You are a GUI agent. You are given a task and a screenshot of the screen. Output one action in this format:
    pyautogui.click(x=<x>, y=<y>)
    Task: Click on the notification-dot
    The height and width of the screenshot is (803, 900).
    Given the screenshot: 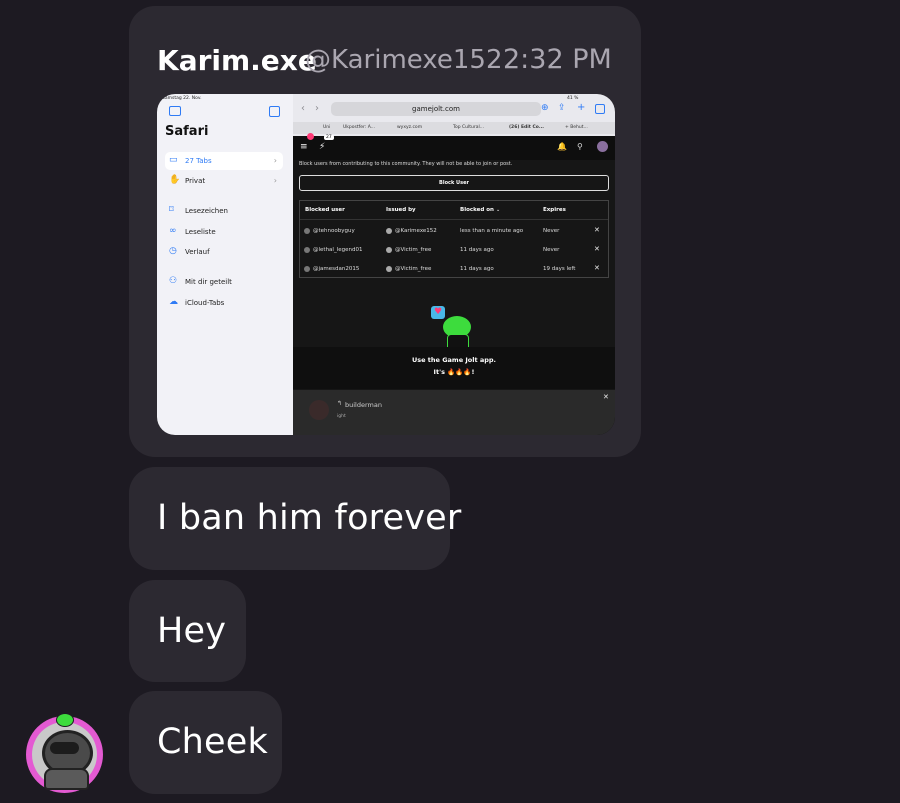 What is the action you would take?
    pyautogui.click(x=310, y=136)
    